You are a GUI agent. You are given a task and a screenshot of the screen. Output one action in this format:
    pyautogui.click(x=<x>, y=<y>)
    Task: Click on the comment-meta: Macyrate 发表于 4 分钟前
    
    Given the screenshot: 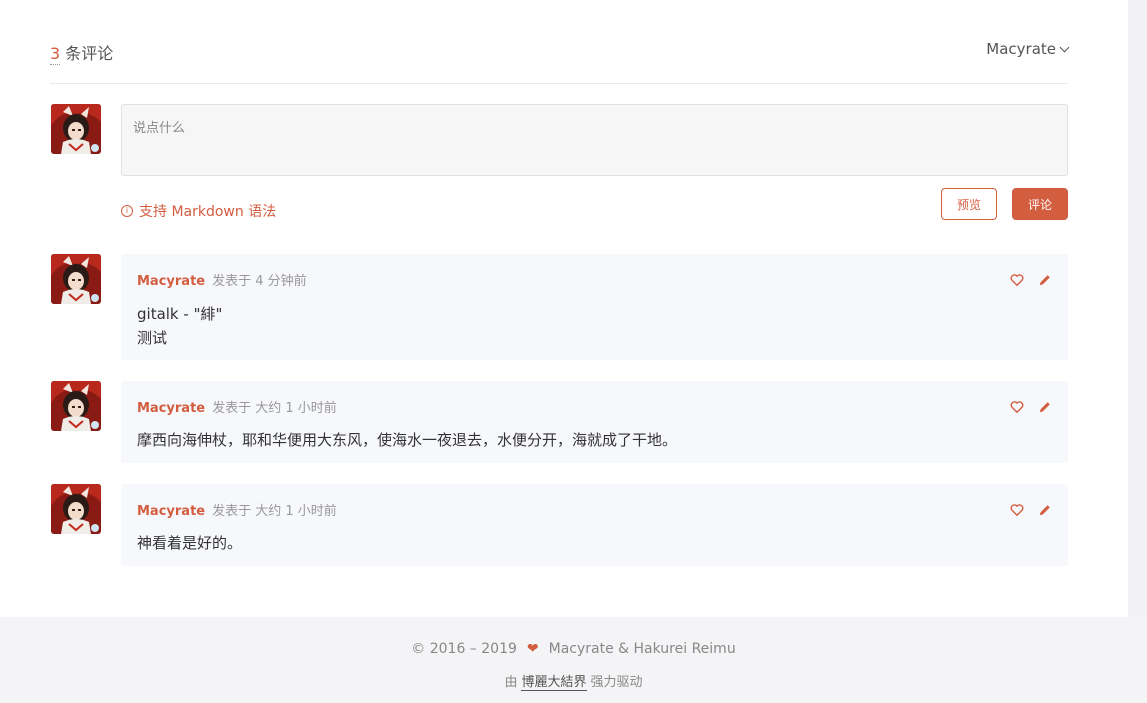 What is the action you would take?
    pyautogui.click(x=222, y=279)
    